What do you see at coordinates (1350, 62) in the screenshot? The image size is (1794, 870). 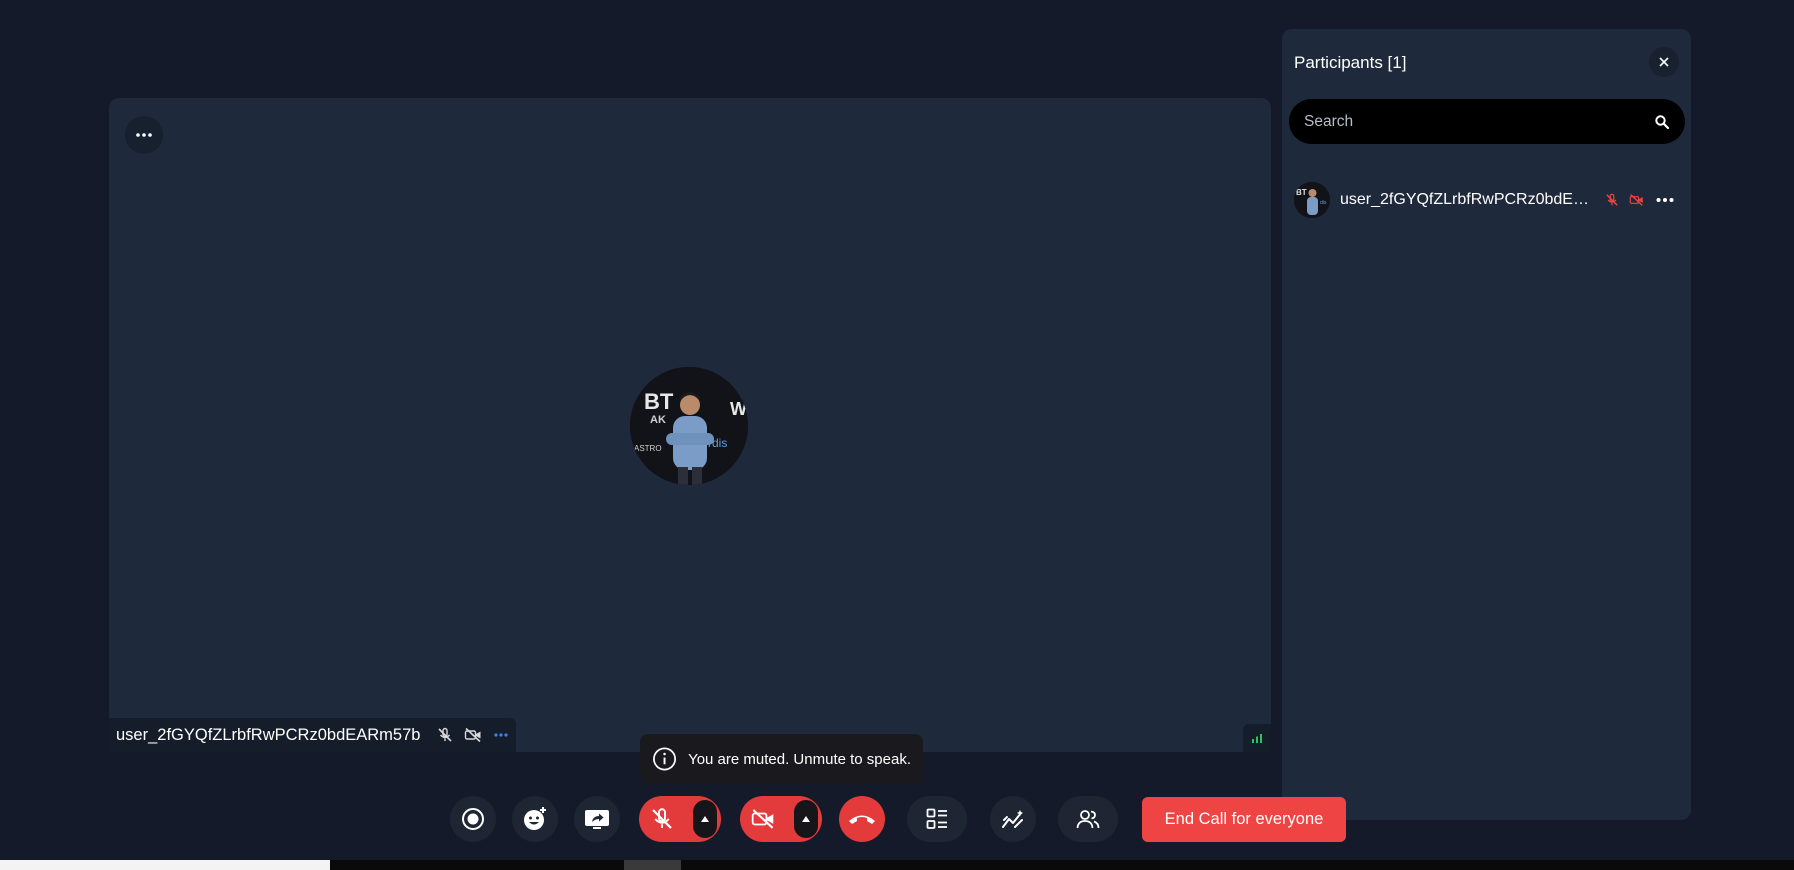 I see `panel-title: Participants [1]` at bounding box center [1350, 62].